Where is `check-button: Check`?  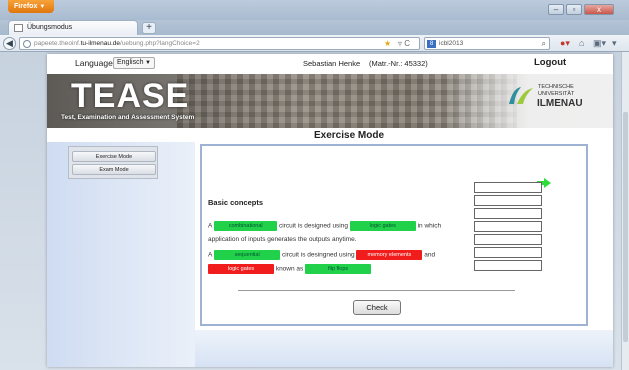 check-button: Check is located at coordinates (377, 307).